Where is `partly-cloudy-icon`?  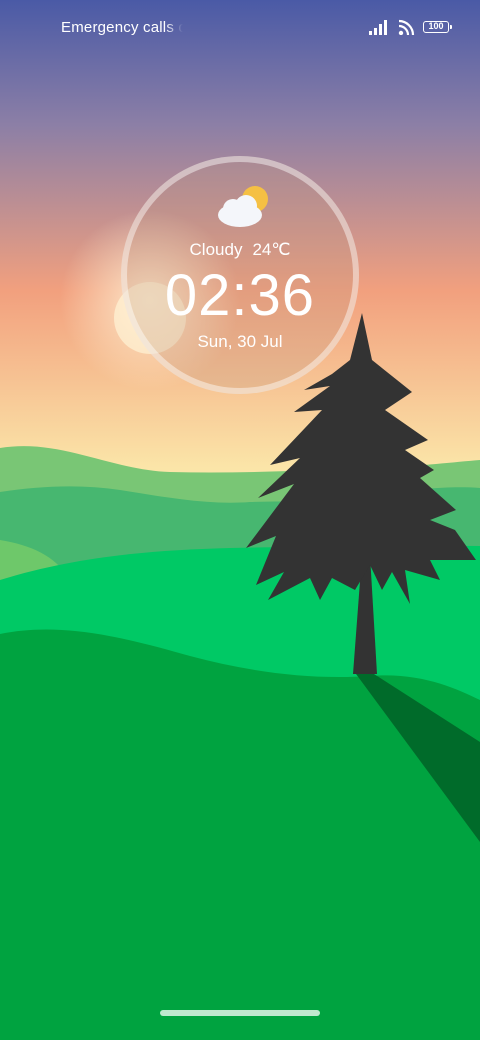 partly-cloudy-icon is located at coordinates (243, 206).